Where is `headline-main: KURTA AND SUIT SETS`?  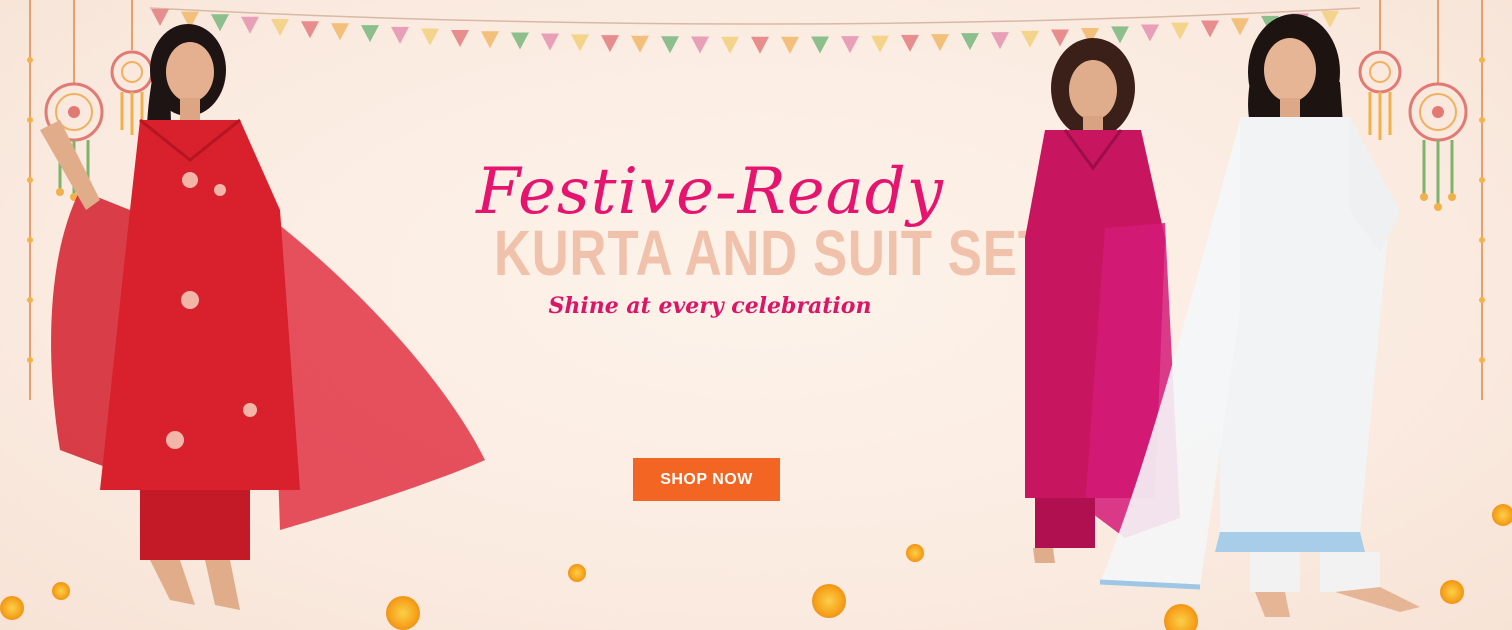
headline-main: KURTA AND SUIT SETS is located at coordinates (789, 253).